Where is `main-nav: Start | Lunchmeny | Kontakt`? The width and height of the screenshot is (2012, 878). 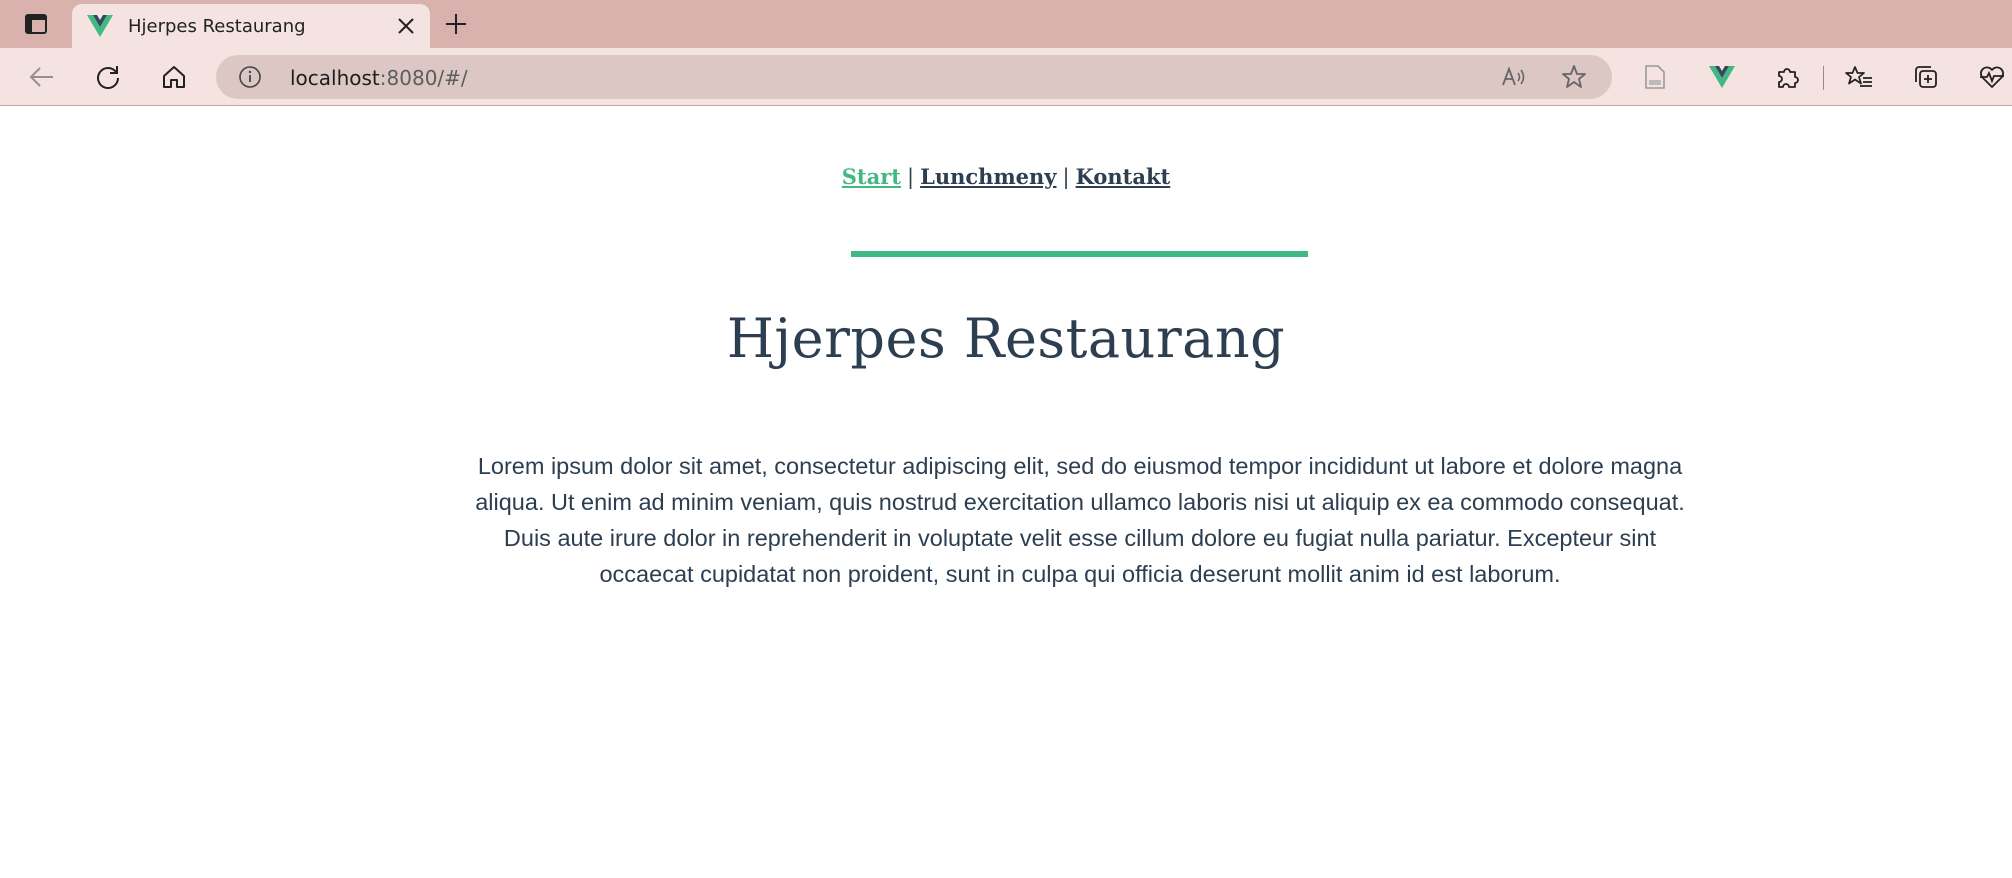
main-nav: Start | Lunchmeny | Kontakt is located at coordinates (1006, 176).